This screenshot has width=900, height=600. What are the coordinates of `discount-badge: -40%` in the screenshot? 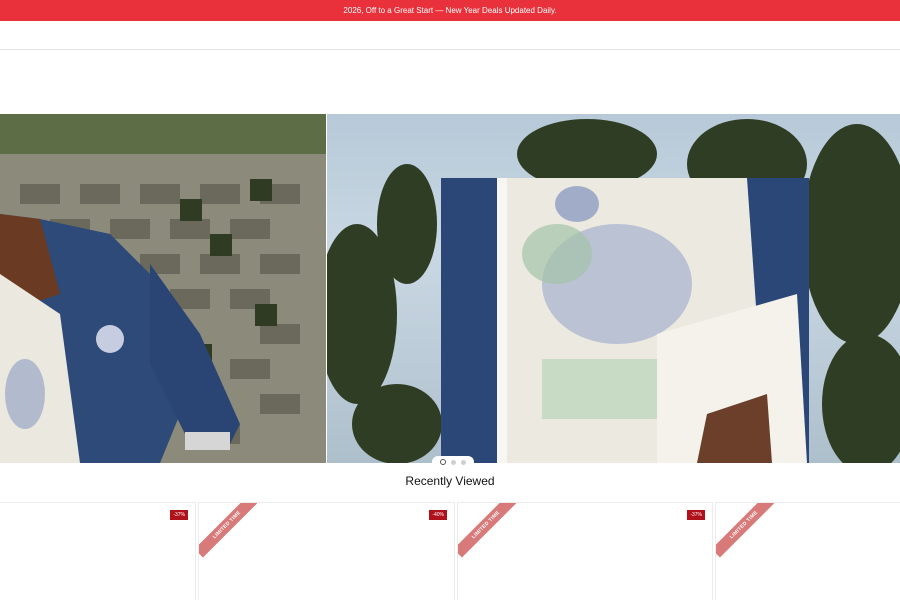 It's located at (438, 515).